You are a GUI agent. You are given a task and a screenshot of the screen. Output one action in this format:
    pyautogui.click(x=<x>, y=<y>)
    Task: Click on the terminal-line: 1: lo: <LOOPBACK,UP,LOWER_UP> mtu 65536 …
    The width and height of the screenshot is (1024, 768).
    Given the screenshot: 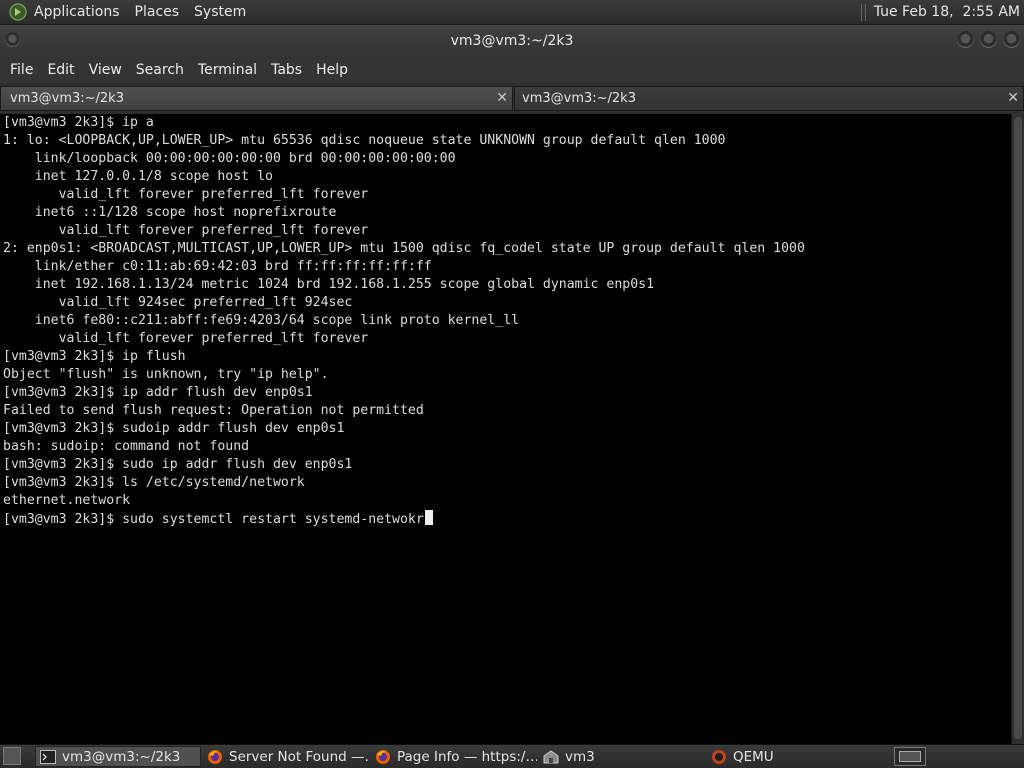 What is the action you would take?
    pyautogui.click(x=404, y=141)
    